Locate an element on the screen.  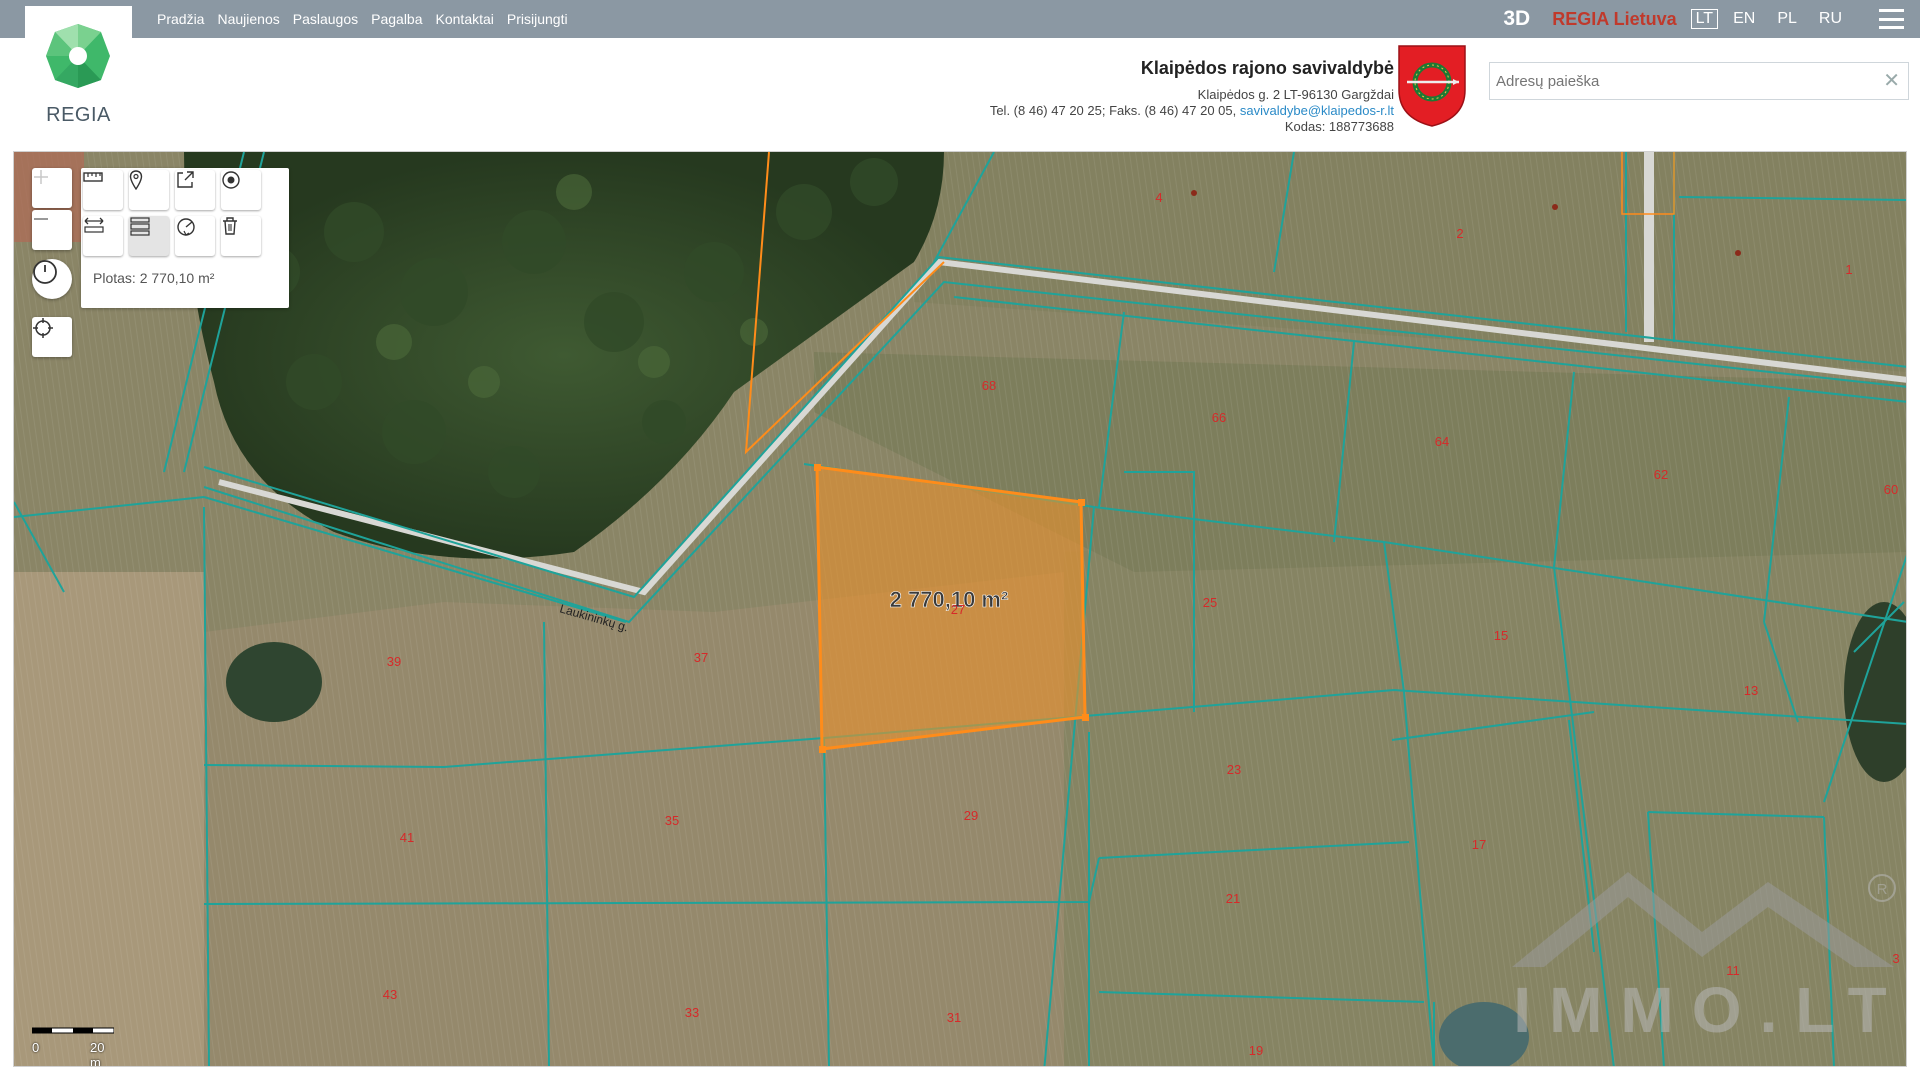
measure-tool-panel: Plotas: 2 770,10 m² is located at coordinates (185, 238).